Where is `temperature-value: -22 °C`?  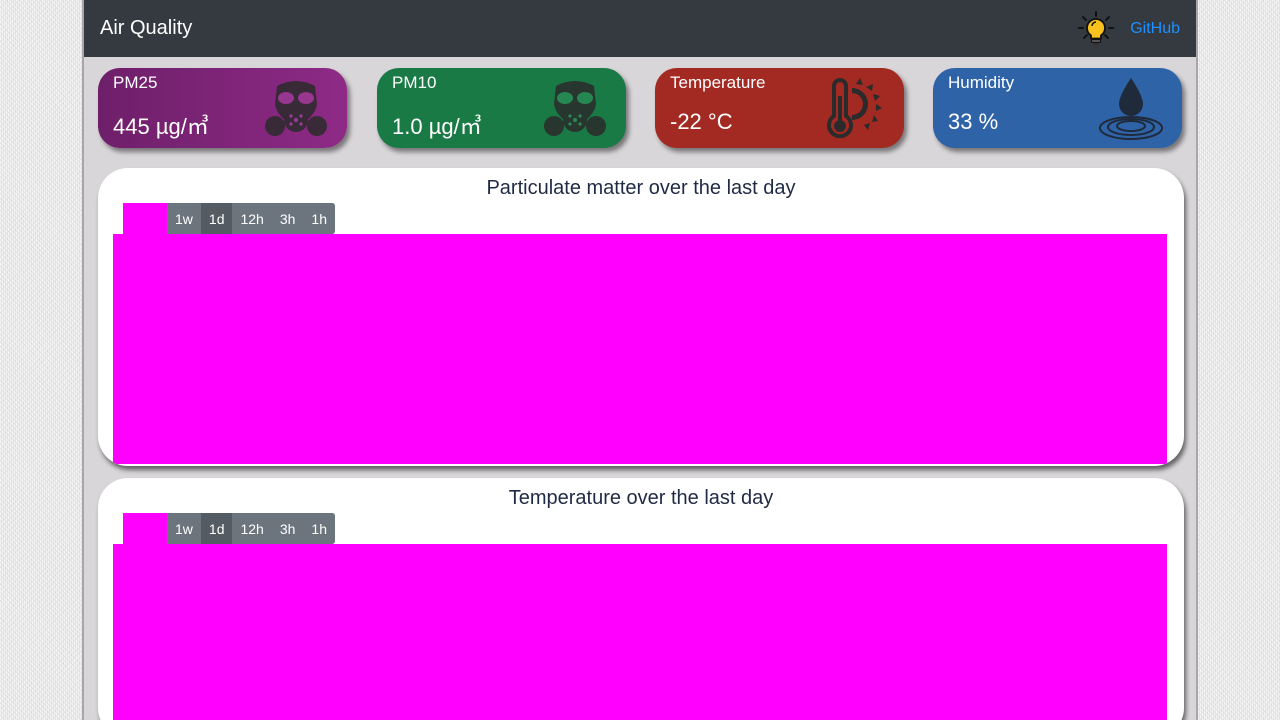
temperature-value: -22 °C is located at coordinates (701, 121).